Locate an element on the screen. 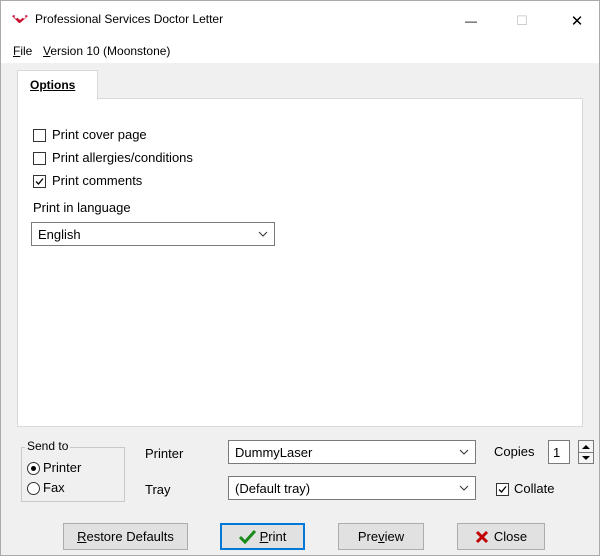  menu-file: File is located at coordinates (22, 51).